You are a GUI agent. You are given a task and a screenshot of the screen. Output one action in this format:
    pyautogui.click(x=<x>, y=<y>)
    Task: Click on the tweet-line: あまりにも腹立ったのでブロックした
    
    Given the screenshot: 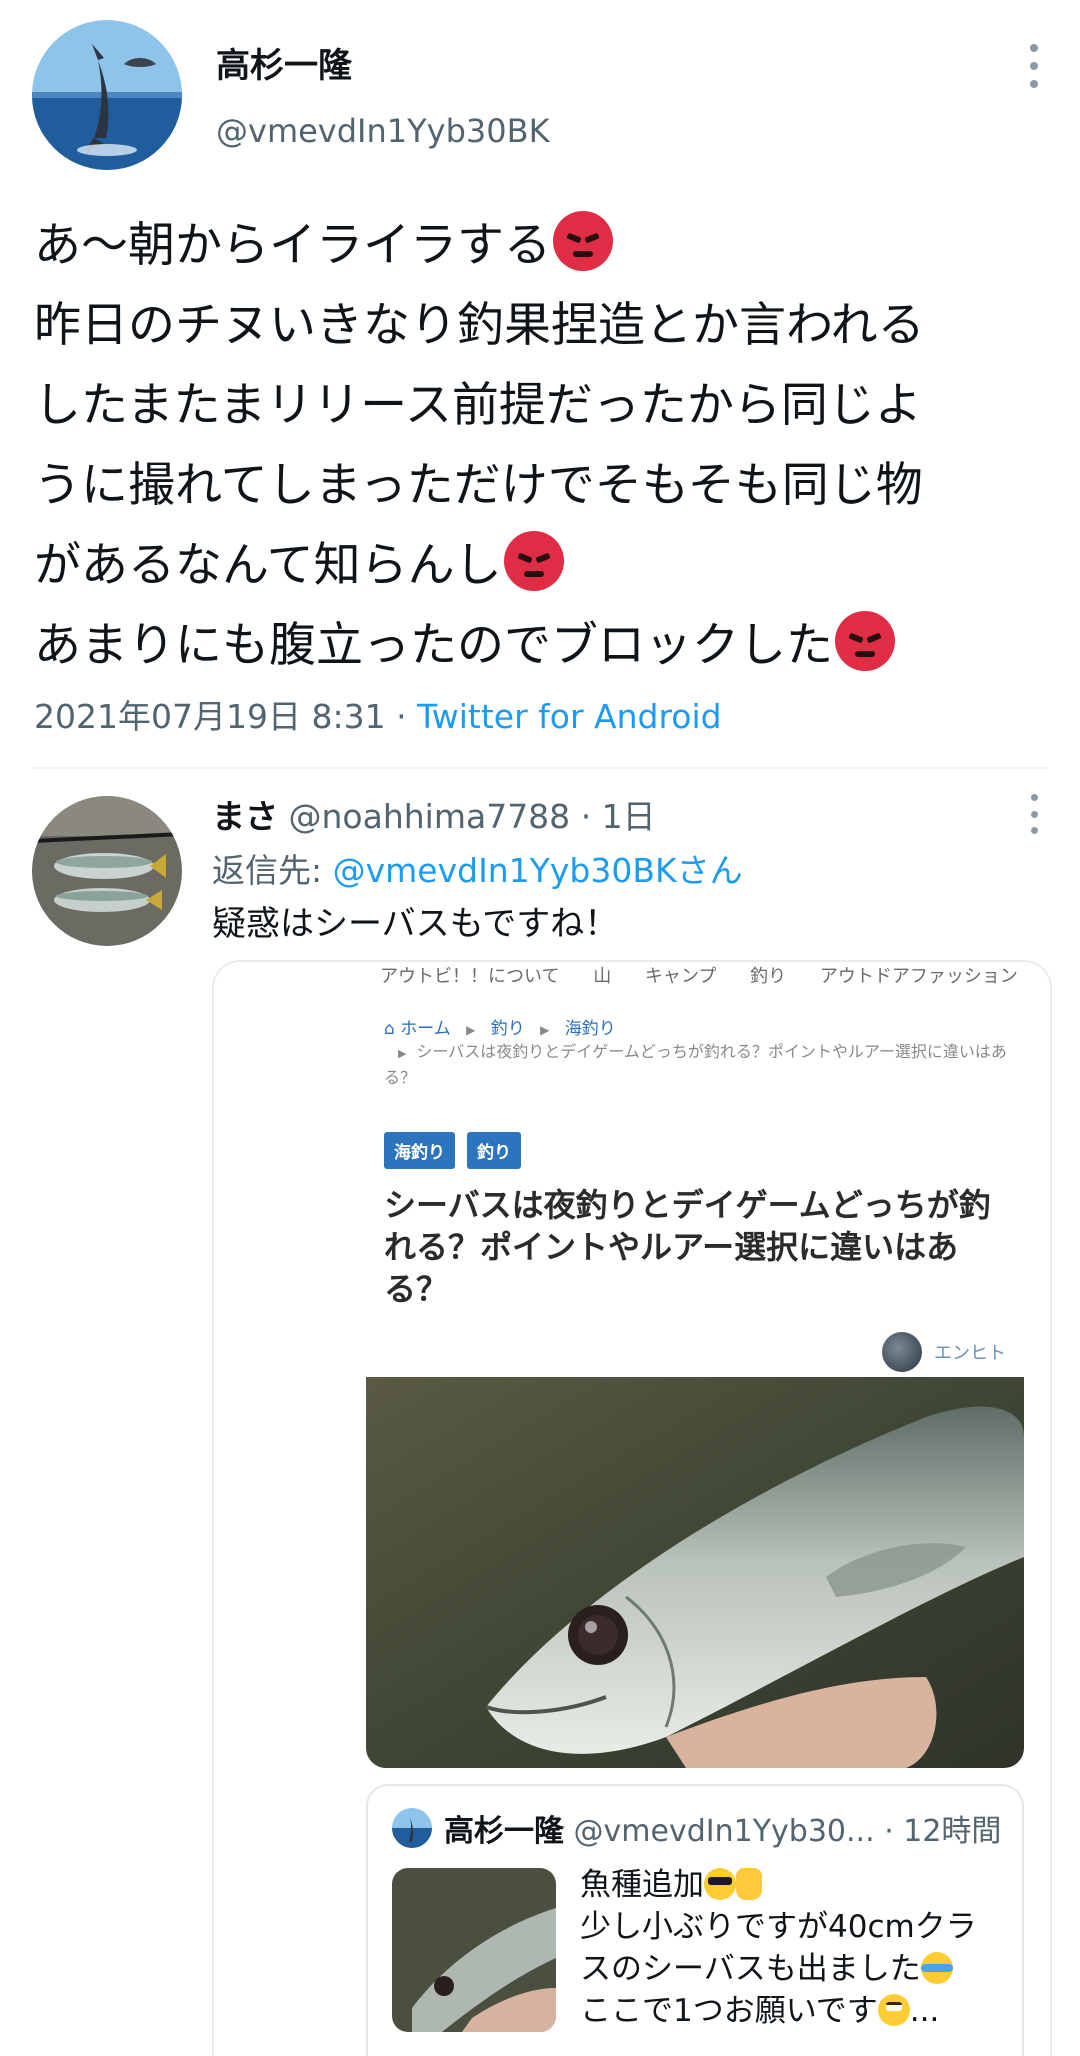 What is the action you would take?
    pyautogui.click(x=549, y=646)
    